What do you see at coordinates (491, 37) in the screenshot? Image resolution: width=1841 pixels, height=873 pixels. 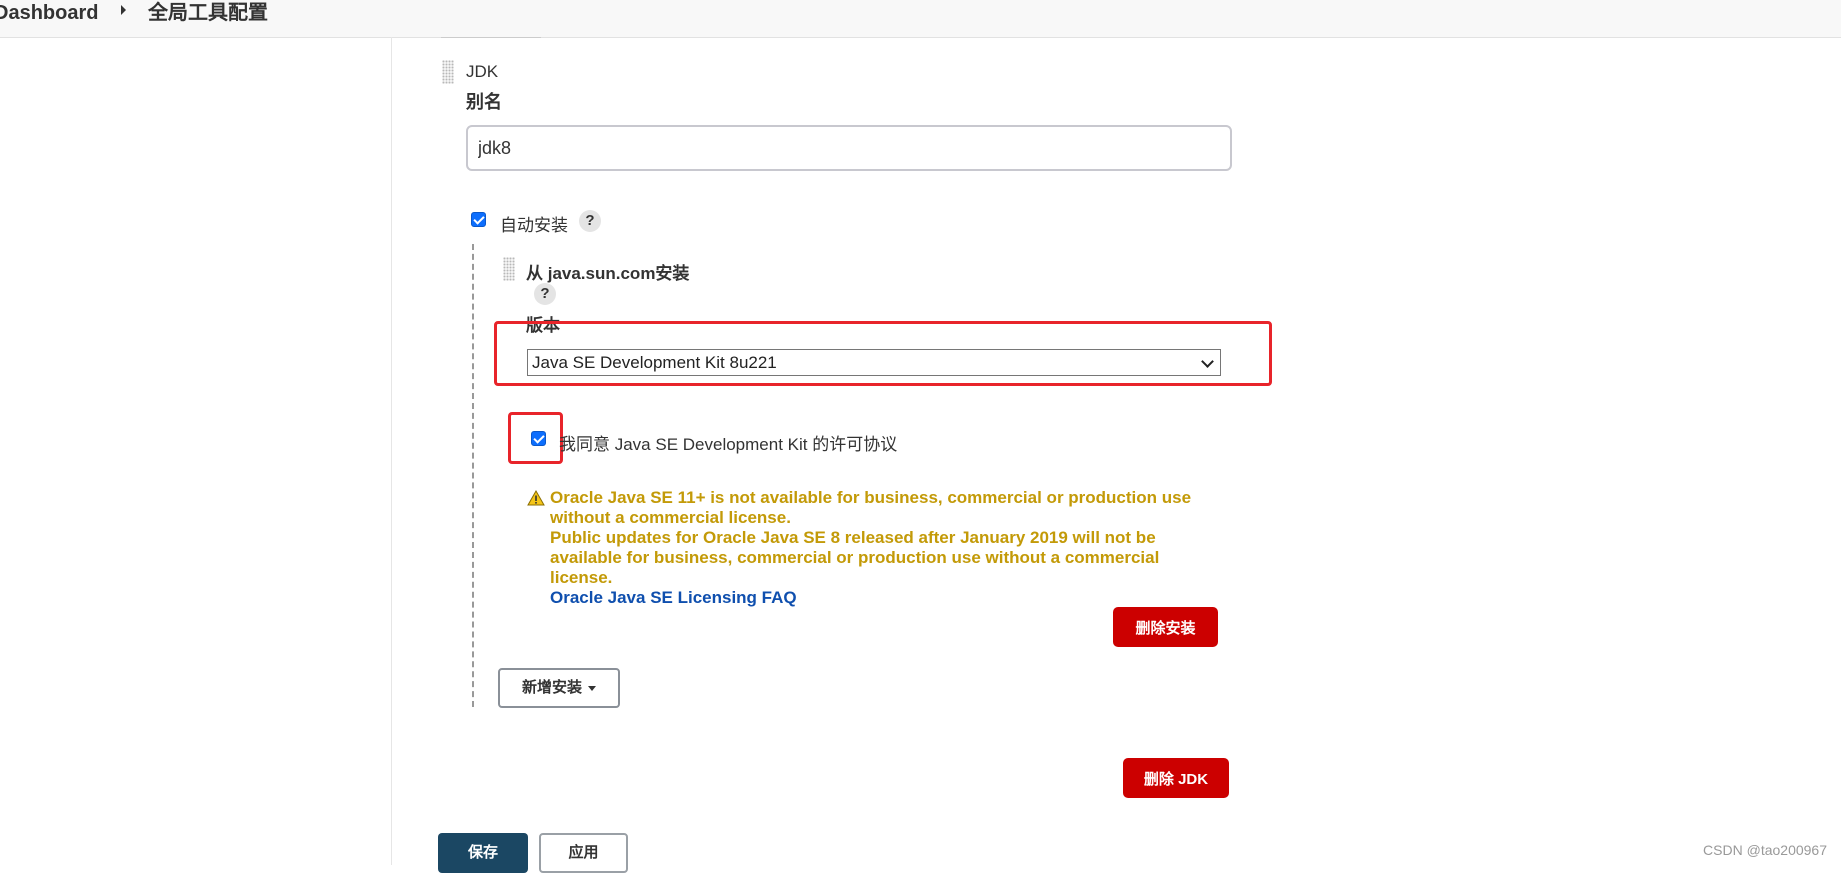 I see `section-divider` at bounding box center [491, 37].